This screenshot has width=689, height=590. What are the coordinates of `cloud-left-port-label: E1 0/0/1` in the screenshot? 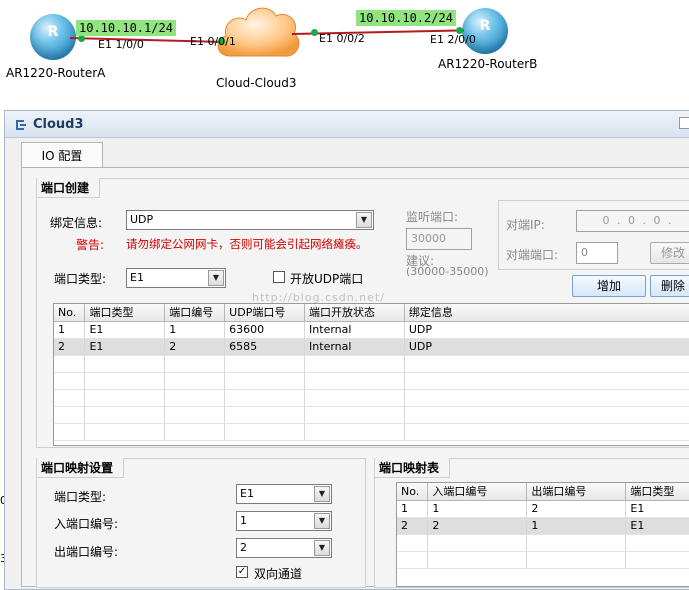 It's located at (213, 41).